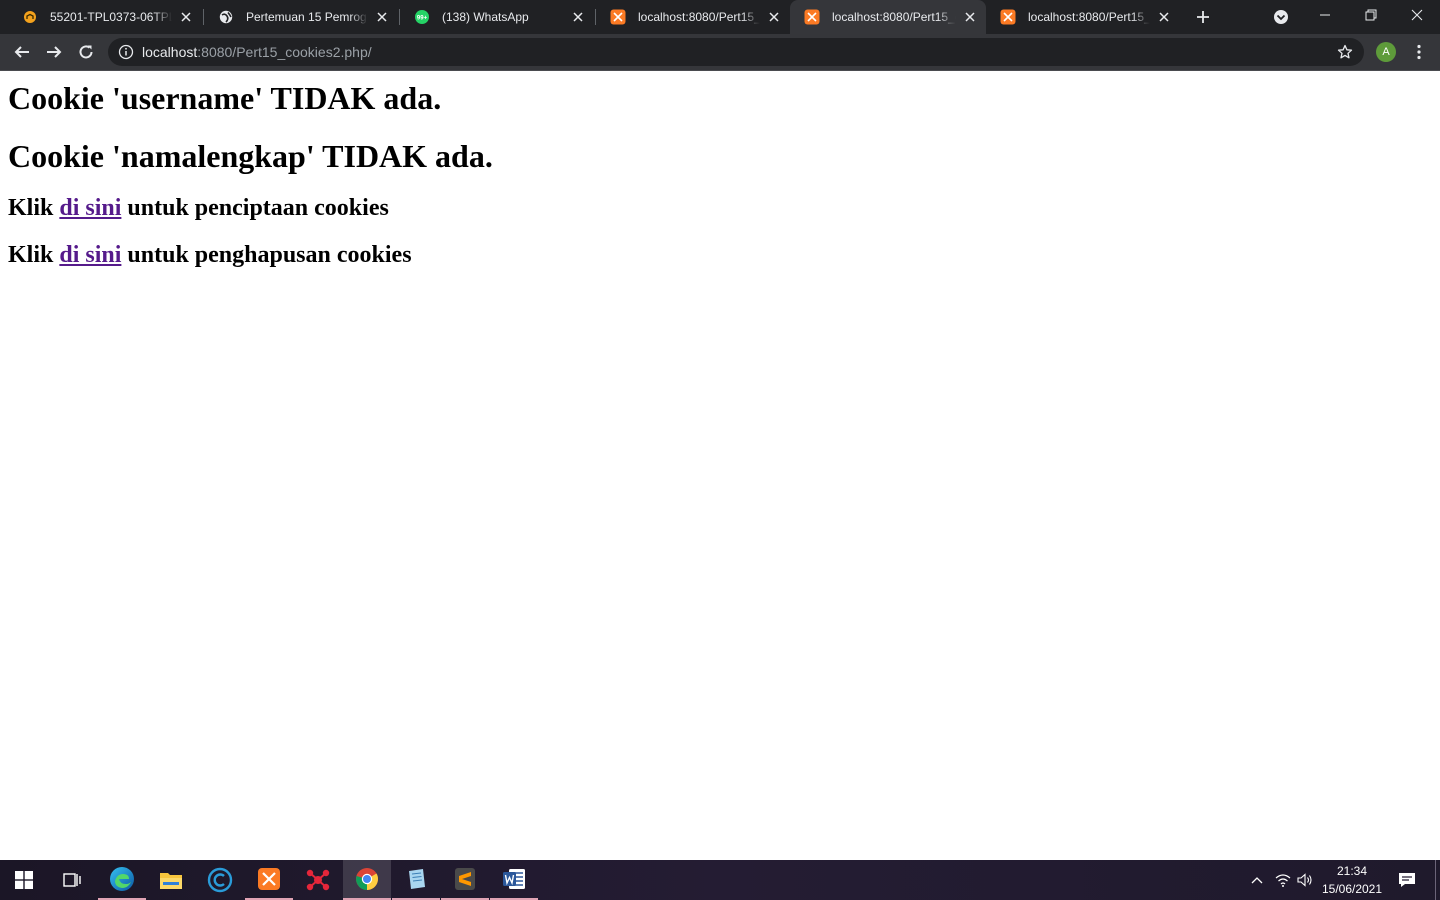 This screenshot has width=1440, height=900. What do you see at coordinates (318, 880) in the screenshot?
I see `app-red-icon` at bounding box center [318, 880].